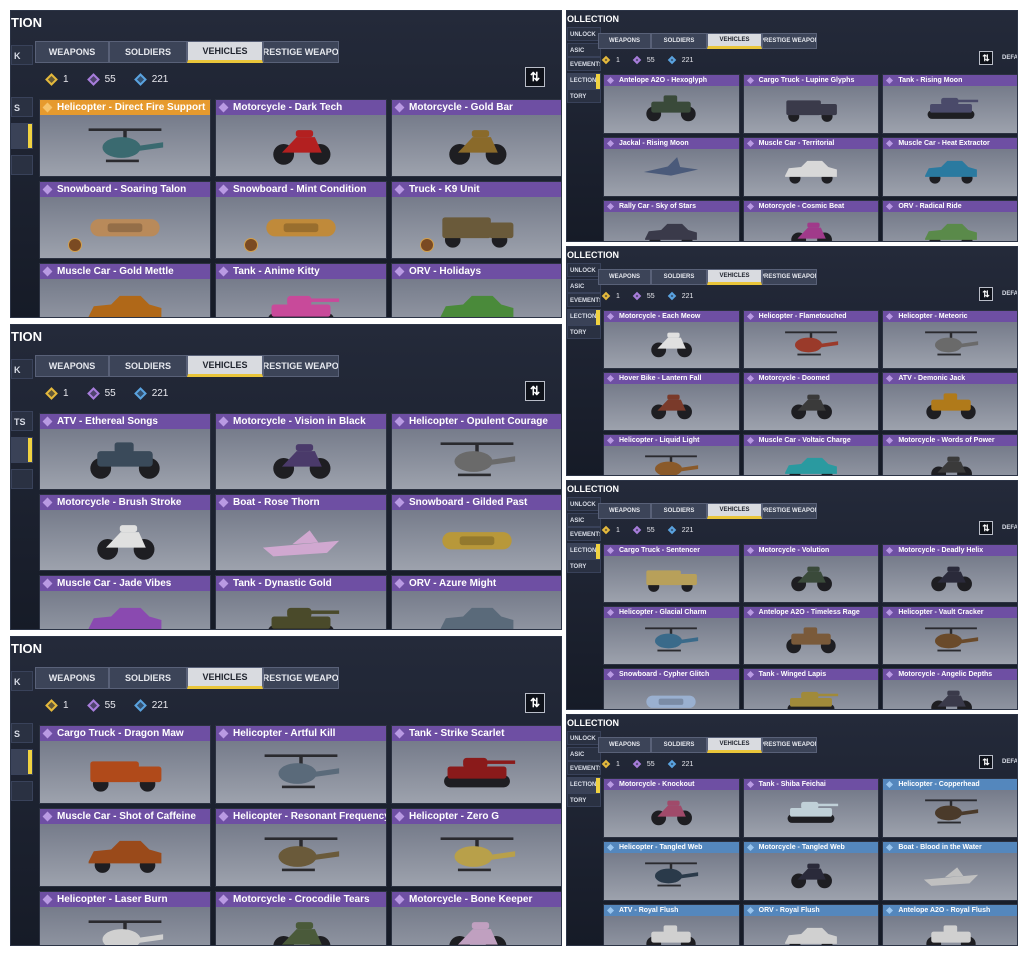 This screenshot has width=1028, height=956. I want to click on vehicle-card: Tank - Shiba Feichai, so click(811, 808).